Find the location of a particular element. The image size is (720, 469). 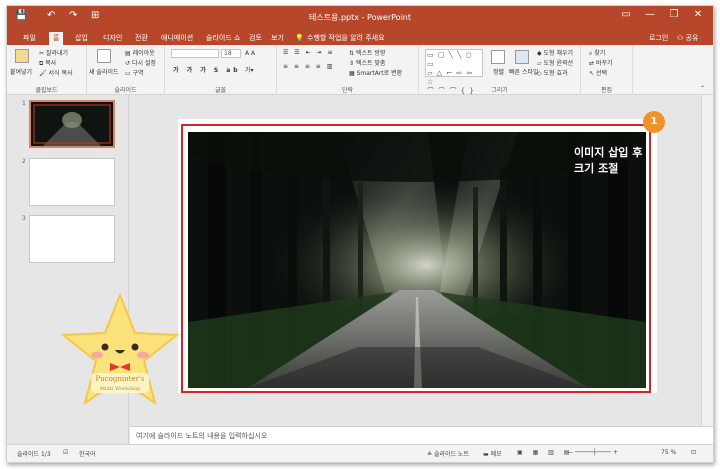

minimize-icon: — is located at coordinates (650, 14).